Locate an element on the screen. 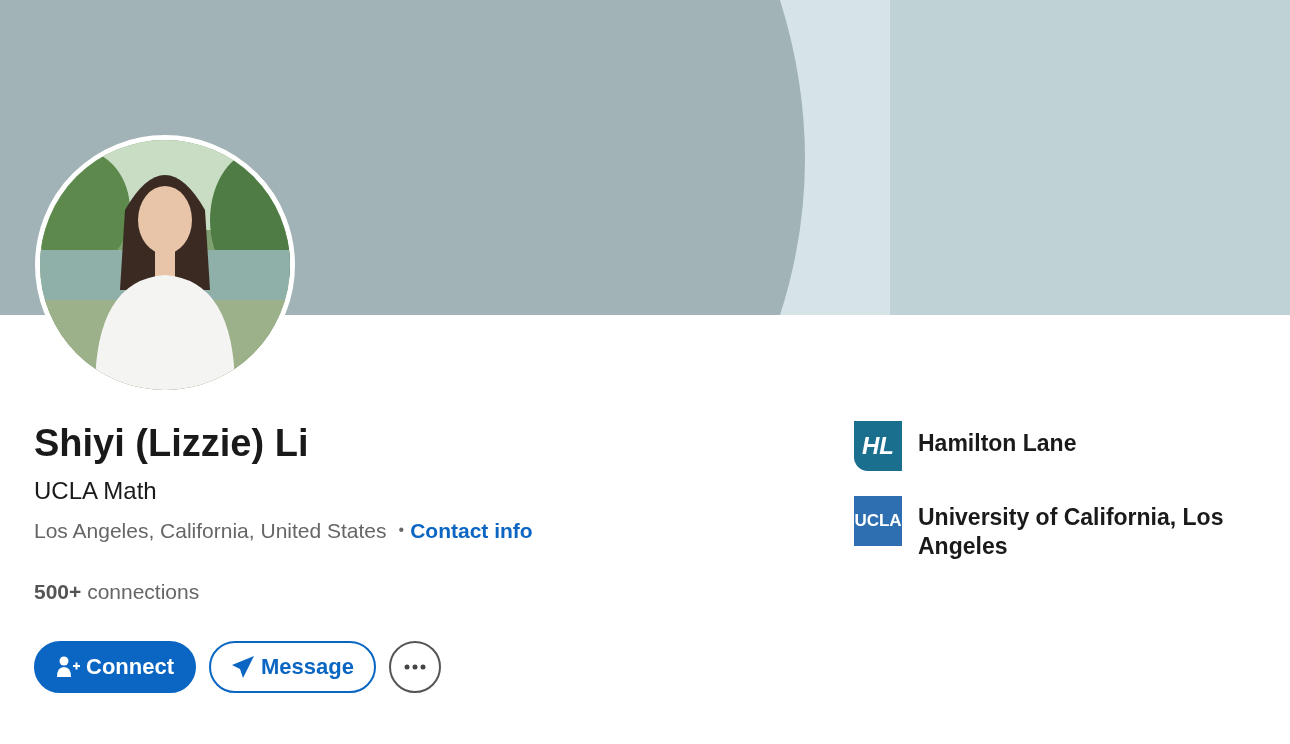 The width and height of the screenshot is (1290, 744). more-icon is located at coordinates (414, 666).